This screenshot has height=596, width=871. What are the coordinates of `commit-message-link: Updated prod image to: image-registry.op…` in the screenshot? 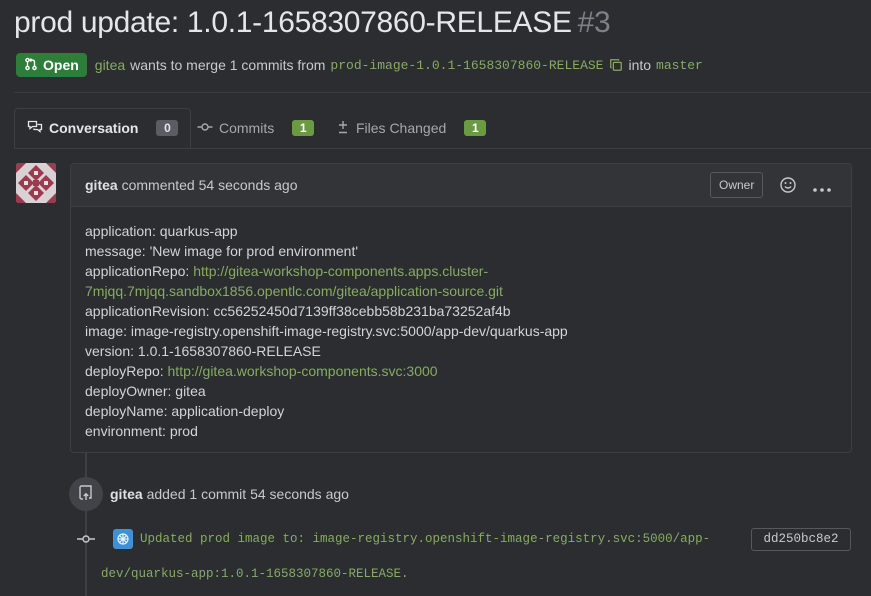 It's located at (425, 539).